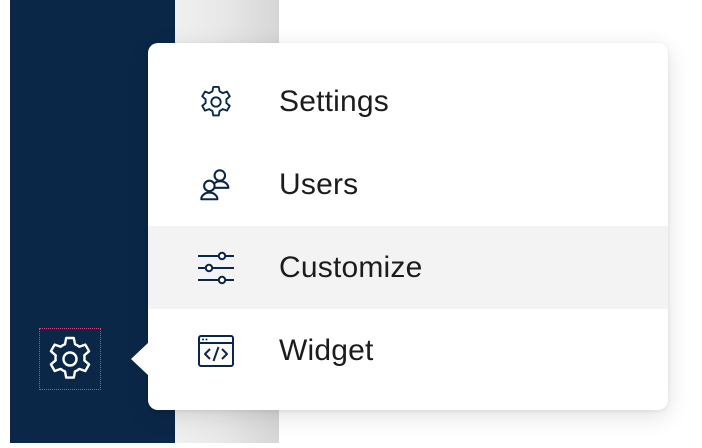 This screenshot has width=702, height=448. What do you see at coordinates (408, 350) in the screenshot?
I see `menu-item-widget: Widget` at bounding box center [408, 350].